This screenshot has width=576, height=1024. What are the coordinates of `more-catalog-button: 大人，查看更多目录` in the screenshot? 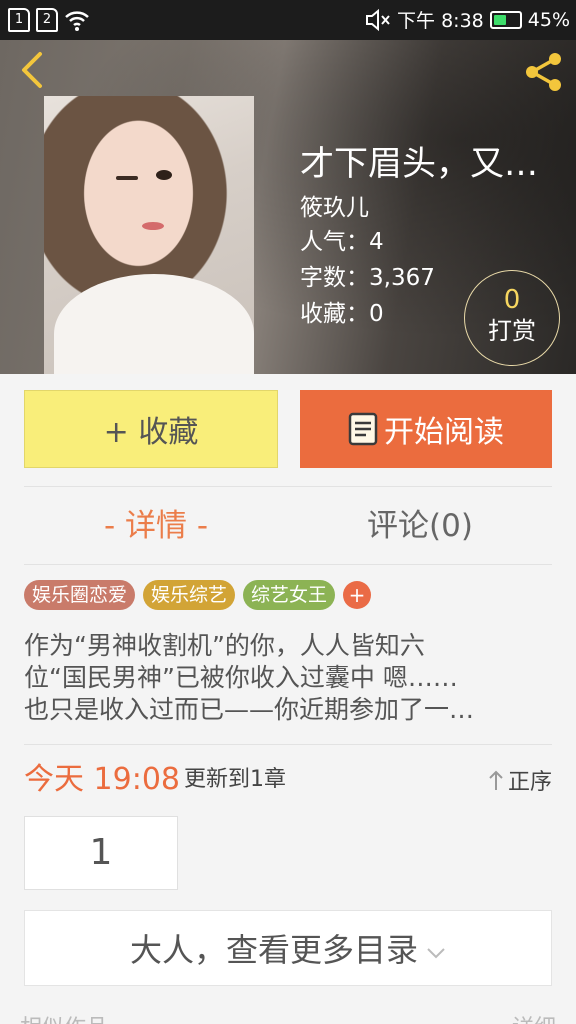 It's located at (288, 948).